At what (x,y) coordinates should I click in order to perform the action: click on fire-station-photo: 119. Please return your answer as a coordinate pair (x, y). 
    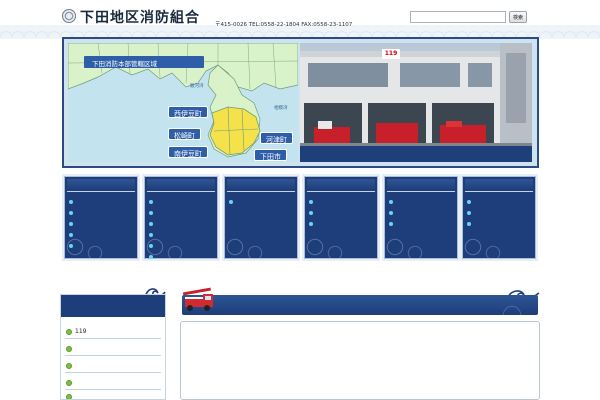
    Looking at the image, I should click on (416, 94).